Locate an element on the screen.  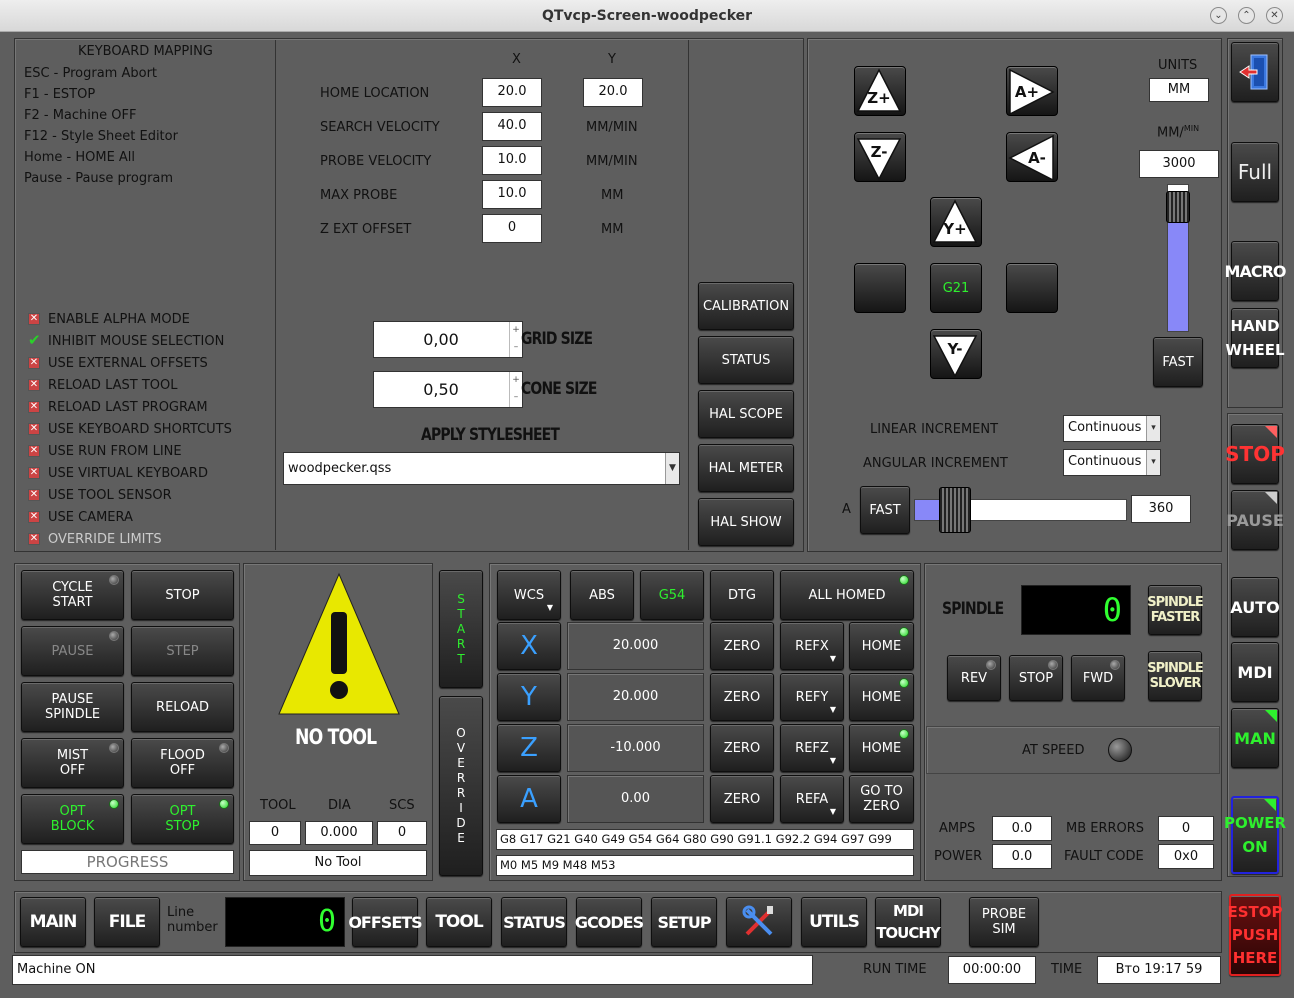
axis-a-button: A is located at coordinates (529, 799).